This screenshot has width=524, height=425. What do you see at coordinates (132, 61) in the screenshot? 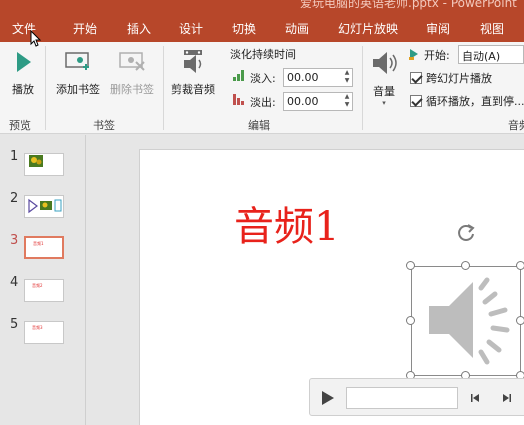
I see `remove-bookmark-icon` at bounding box center [132, 61].